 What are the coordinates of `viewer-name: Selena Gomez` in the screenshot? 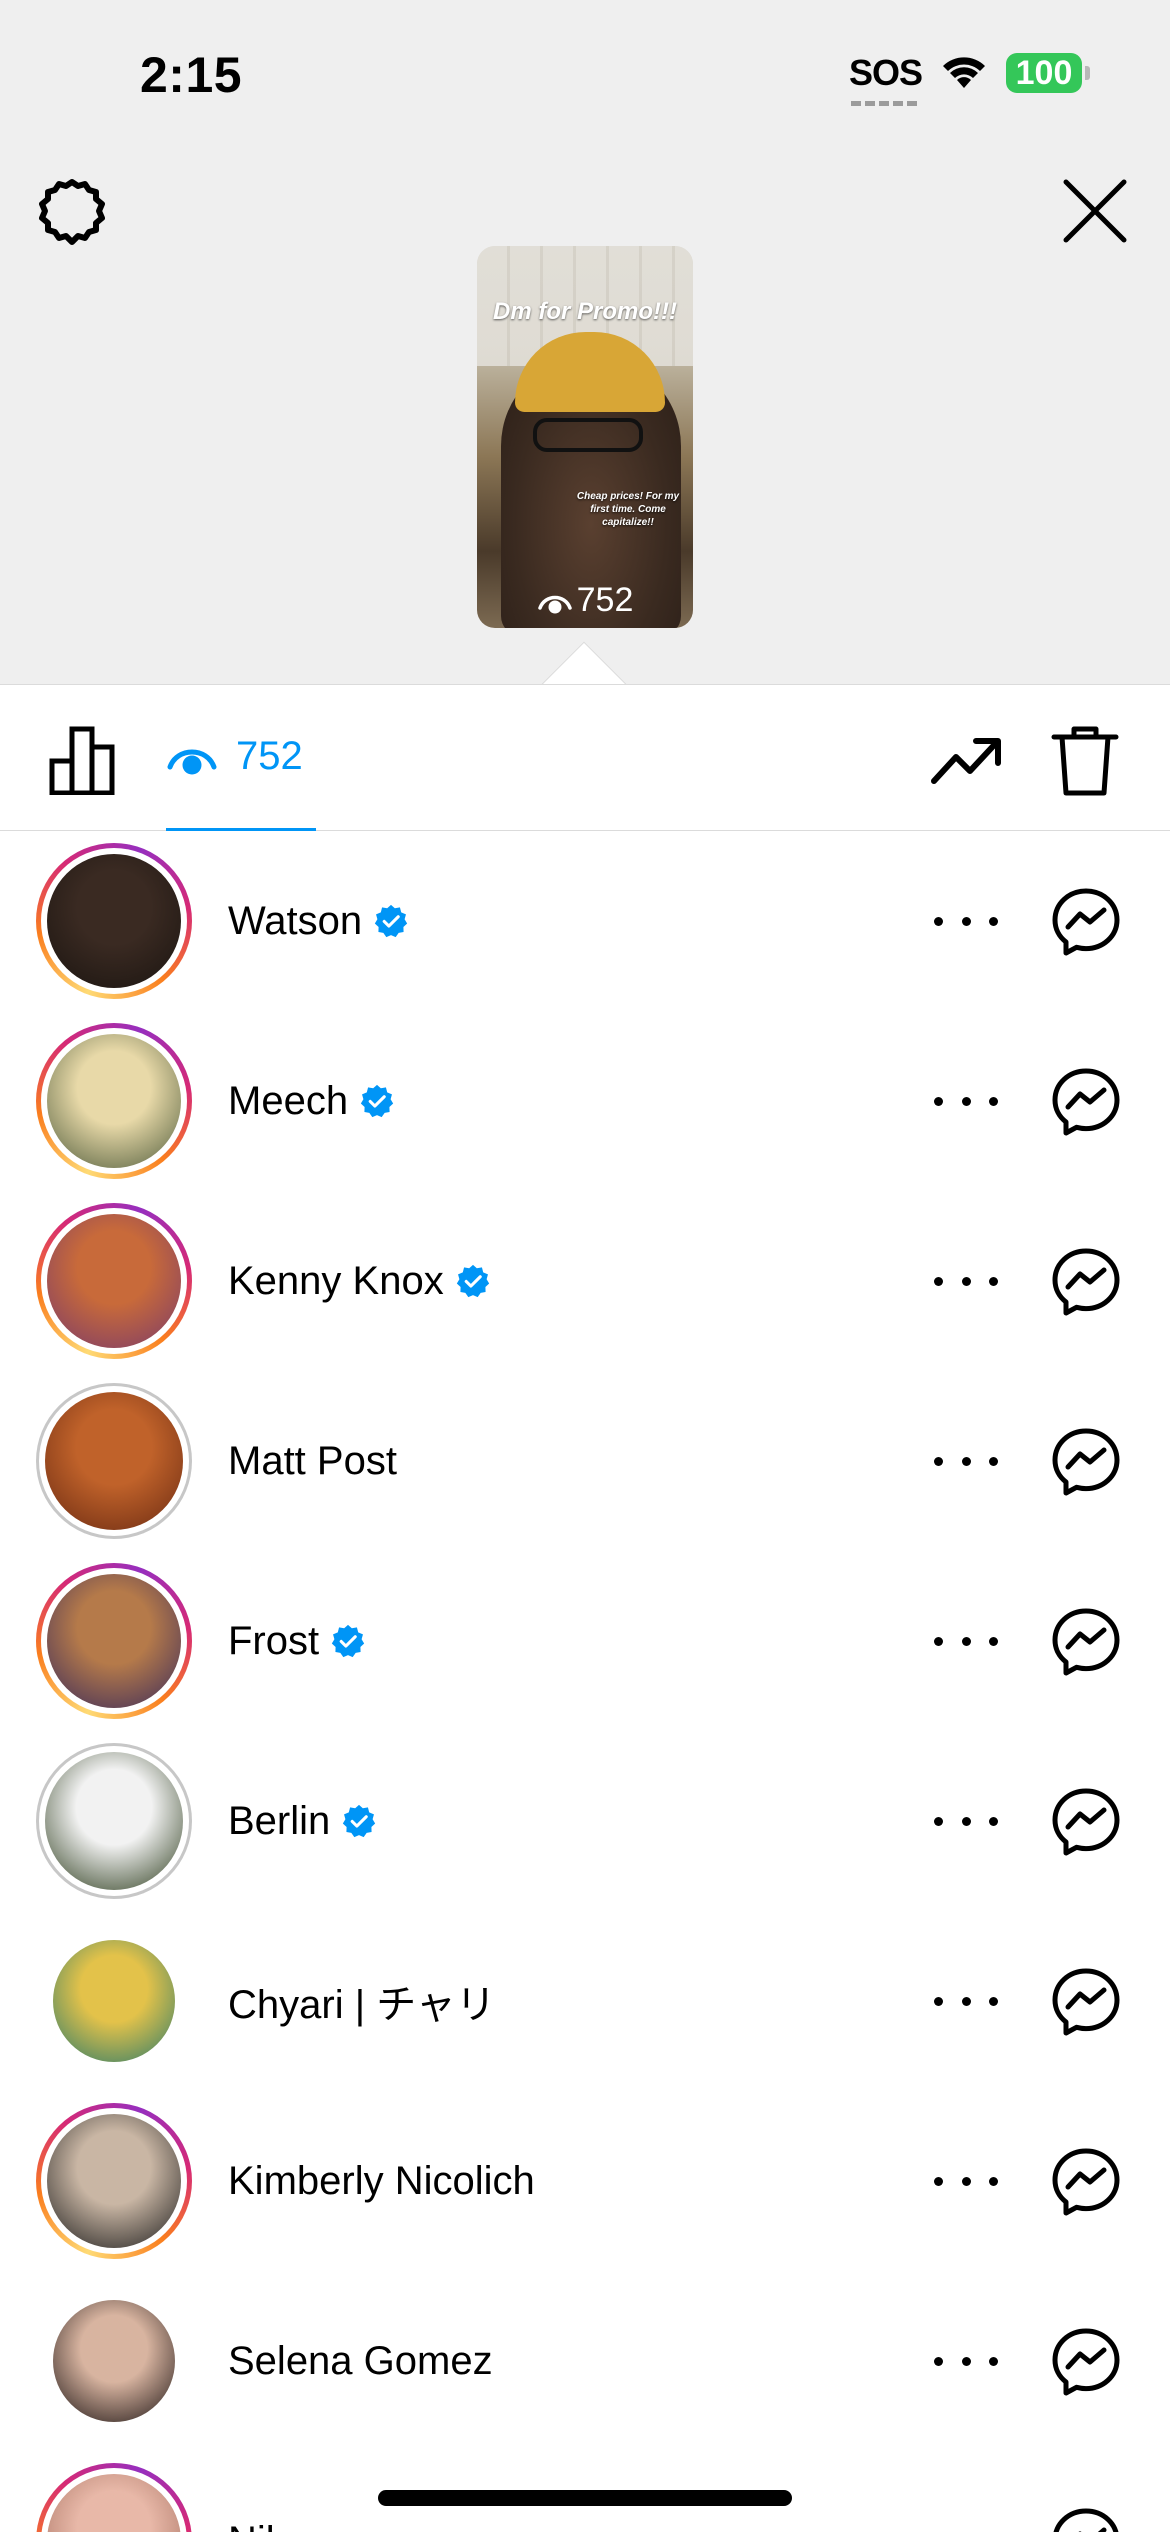 It's located at (360, 2360).